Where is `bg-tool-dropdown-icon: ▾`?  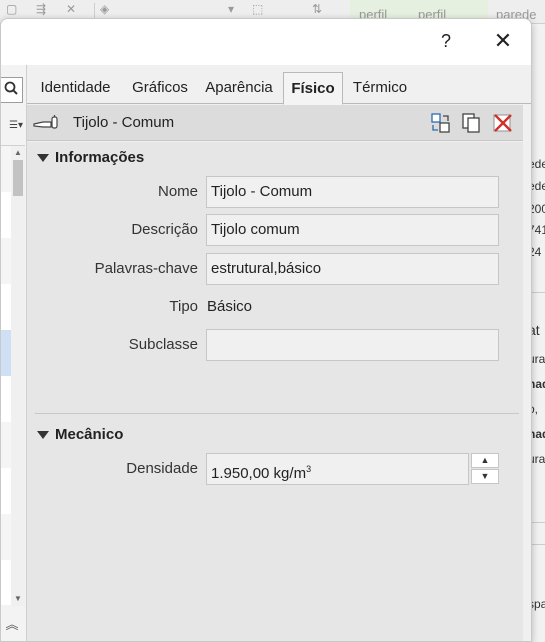 bg-tool-dropdown-icon: ▾ is located at coordinates (231, 9).